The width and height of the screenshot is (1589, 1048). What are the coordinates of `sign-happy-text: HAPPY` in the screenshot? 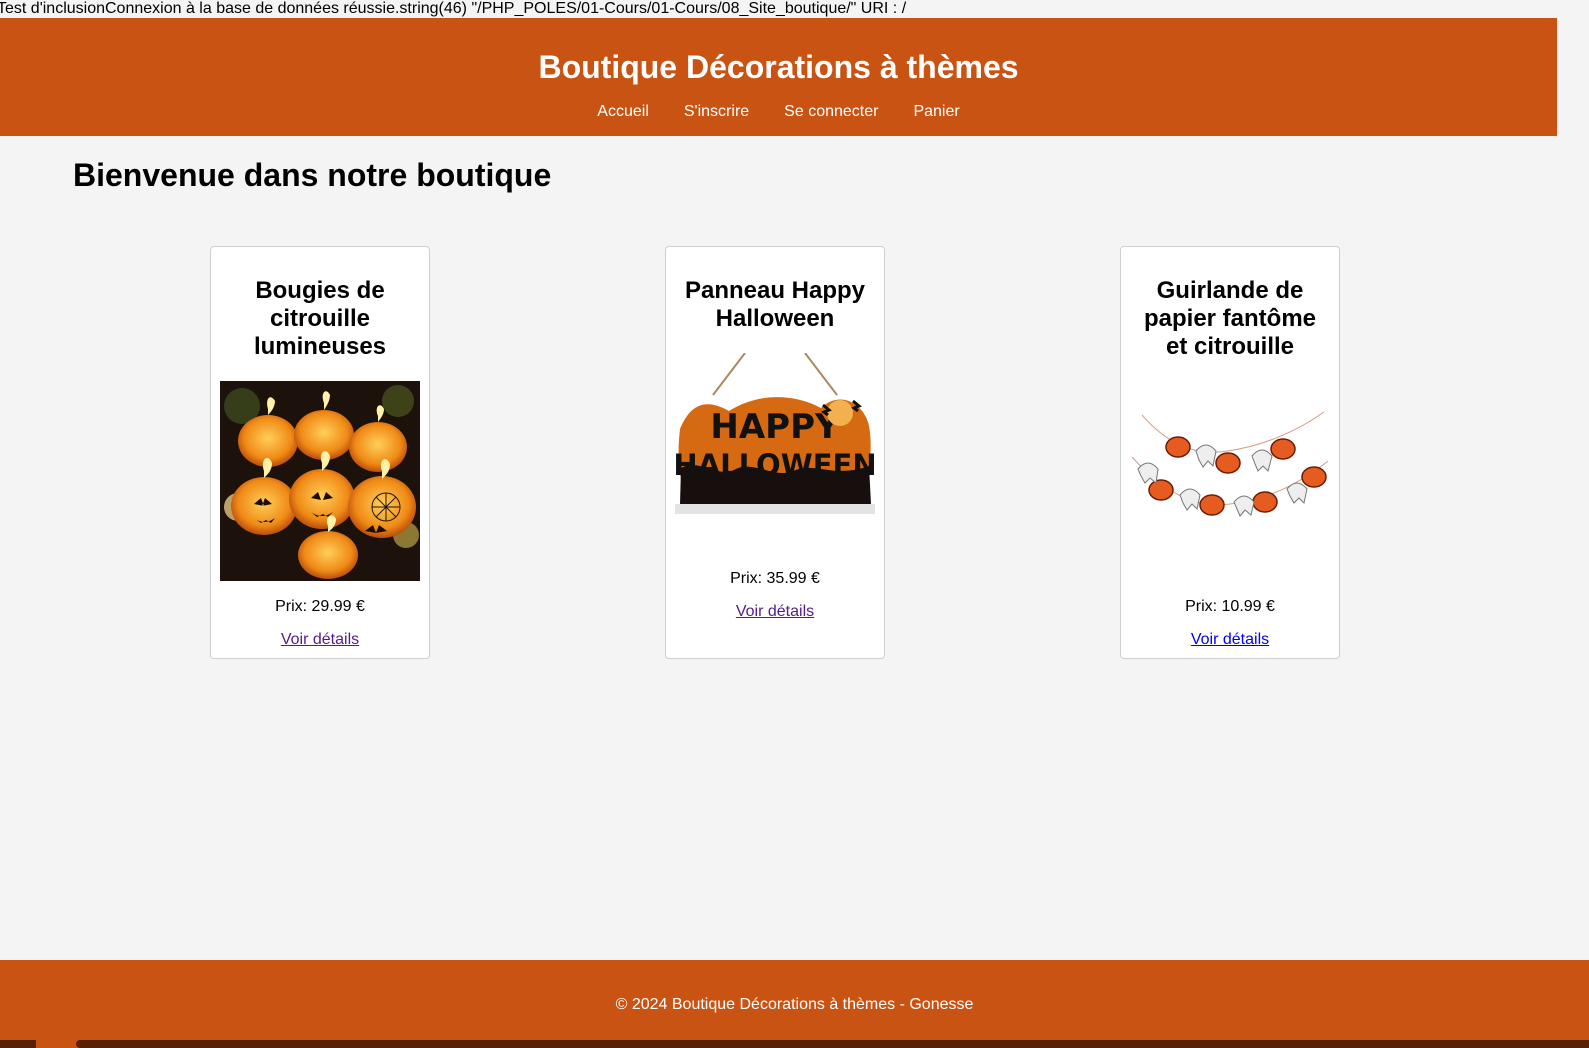 It's located at (775, 427).